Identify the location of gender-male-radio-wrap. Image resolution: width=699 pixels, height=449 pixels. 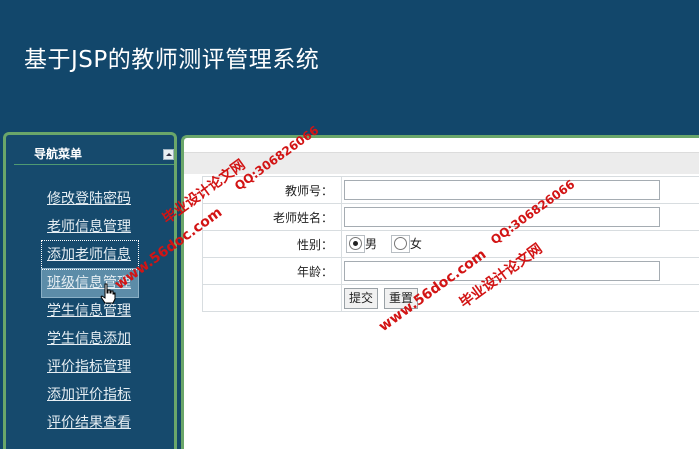
(355, 244).